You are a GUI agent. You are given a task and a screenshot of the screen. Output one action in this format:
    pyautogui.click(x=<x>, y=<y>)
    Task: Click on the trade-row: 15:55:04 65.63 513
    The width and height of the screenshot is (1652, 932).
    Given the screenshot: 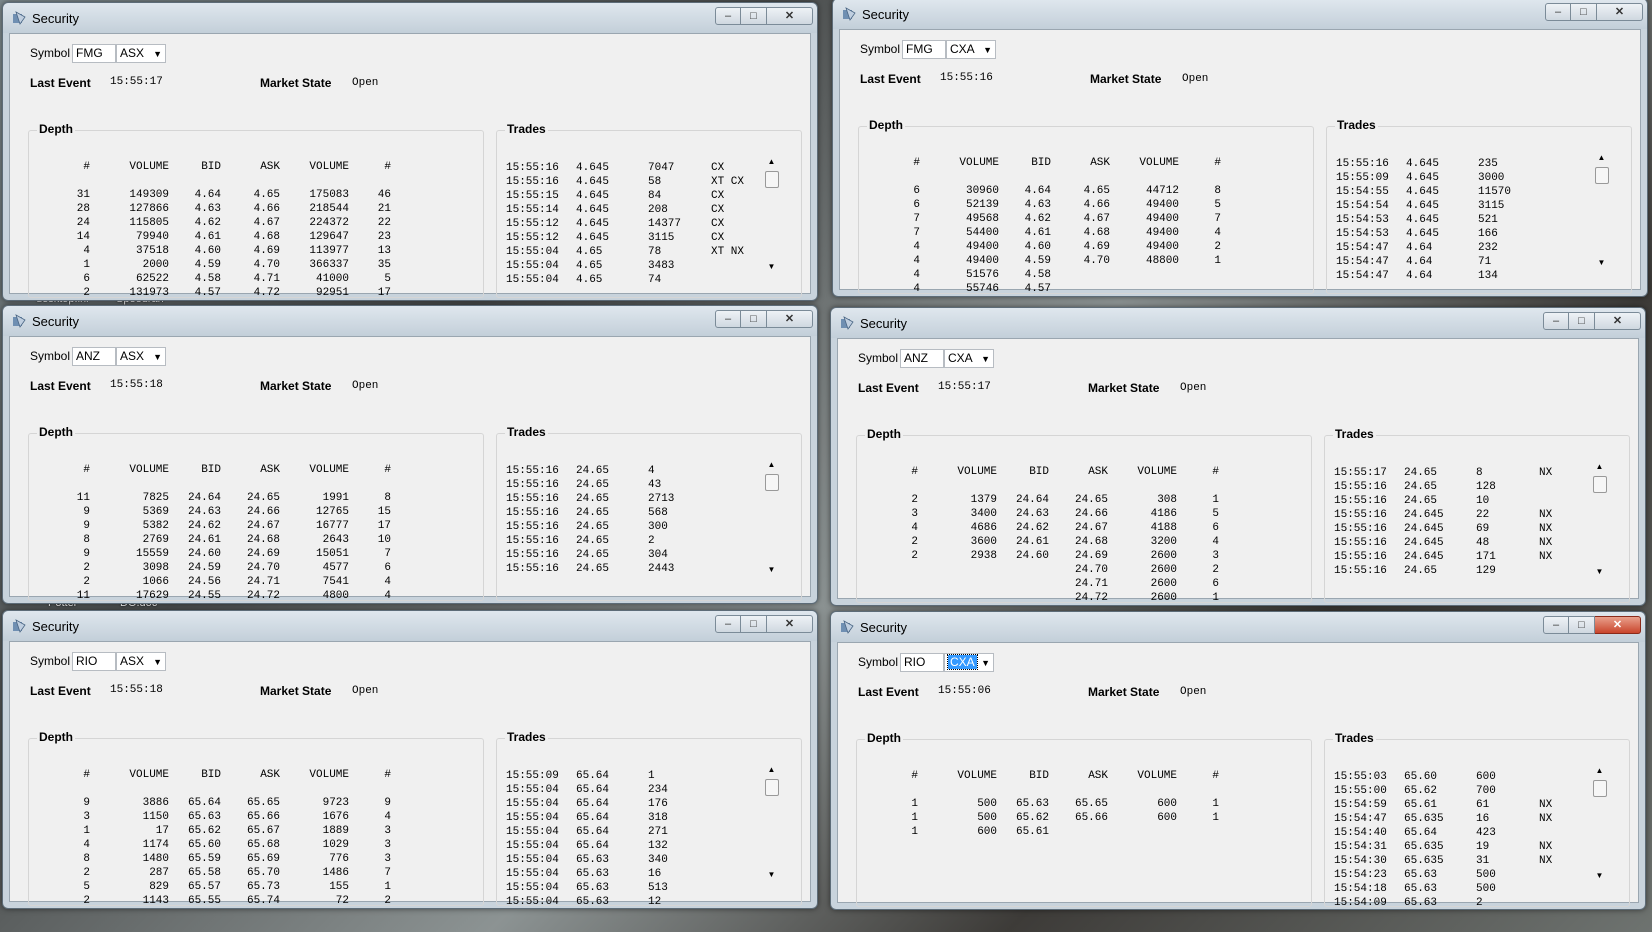 What is the action you would take?
    pyautogui.click(x=628, y=888)
    